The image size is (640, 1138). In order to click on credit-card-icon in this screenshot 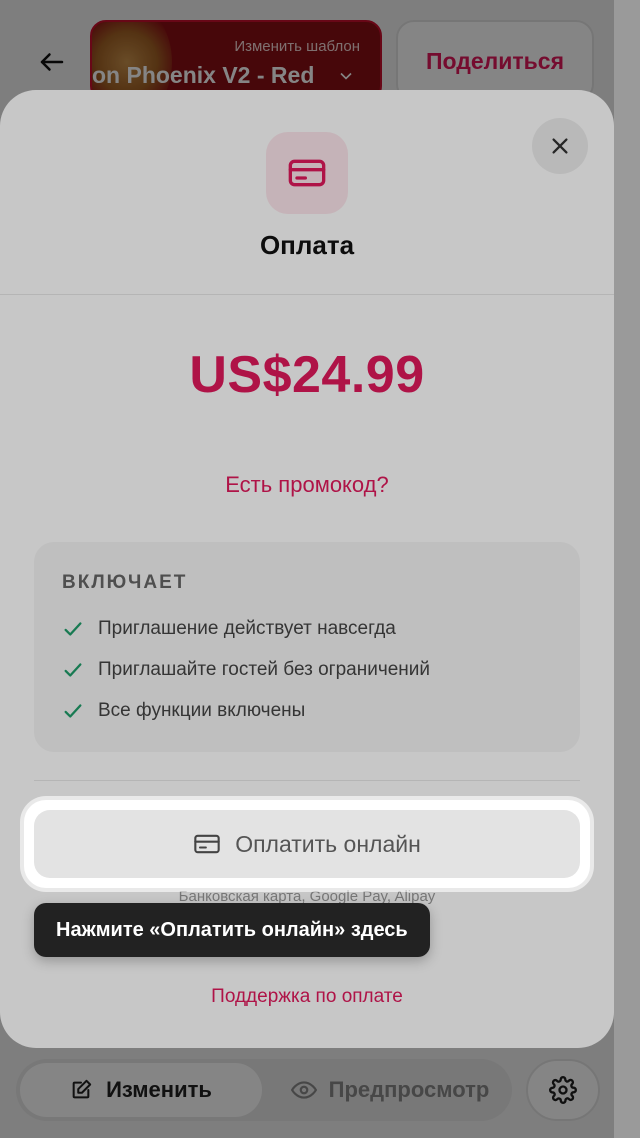, I will do `click(207, 844)`.